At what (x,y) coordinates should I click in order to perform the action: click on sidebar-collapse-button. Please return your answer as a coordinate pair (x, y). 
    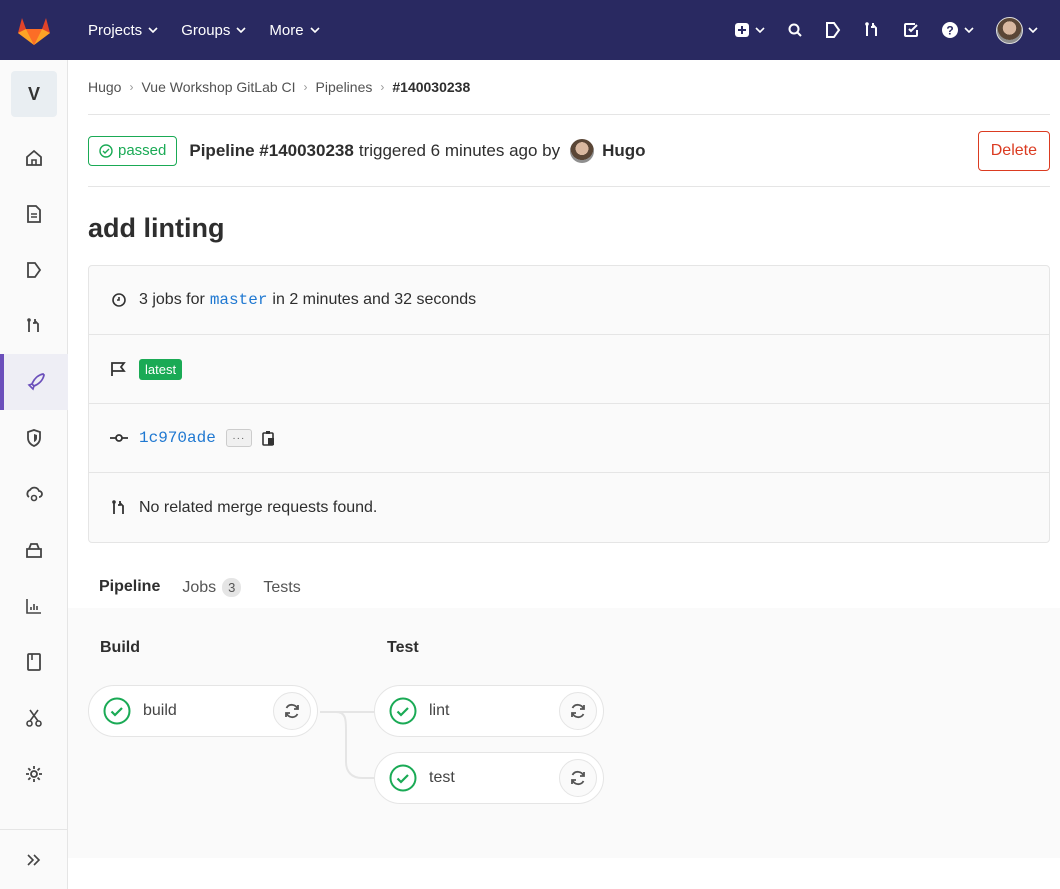
    Looking at the image, I should click on (34, 859).